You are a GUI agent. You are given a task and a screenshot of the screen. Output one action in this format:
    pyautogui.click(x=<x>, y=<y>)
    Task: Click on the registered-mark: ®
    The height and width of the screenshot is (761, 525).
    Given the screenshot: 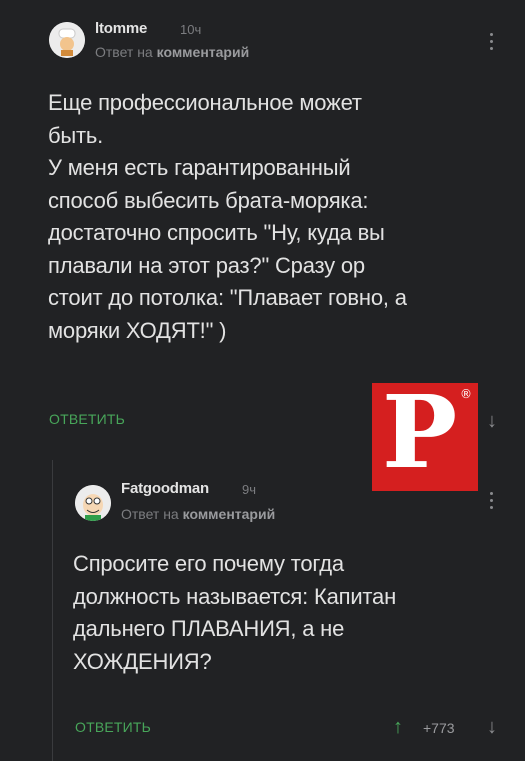 What is the action you would take?
    pyautogui.click(x=466, y=394)
    